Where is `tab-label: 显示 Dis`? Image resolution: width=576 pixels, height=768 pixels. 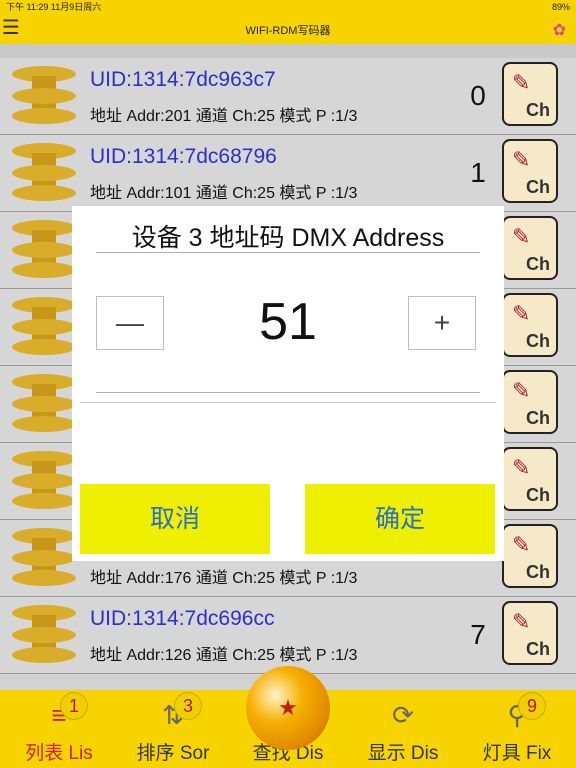 tab-label: 显示 Dis is located at coordinates (403, 753).